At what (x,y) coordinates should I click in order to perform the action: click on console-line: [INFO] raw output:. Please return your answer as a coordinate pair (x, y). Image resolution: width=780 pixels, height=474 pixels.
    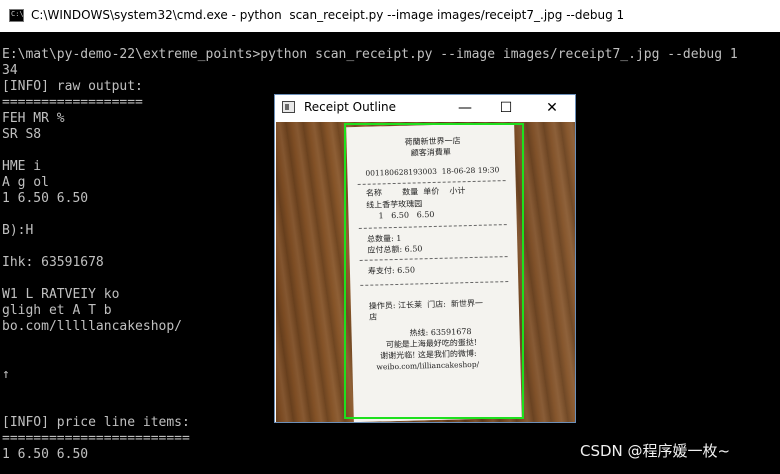
    Looking at the image, I should click on (72, 86).